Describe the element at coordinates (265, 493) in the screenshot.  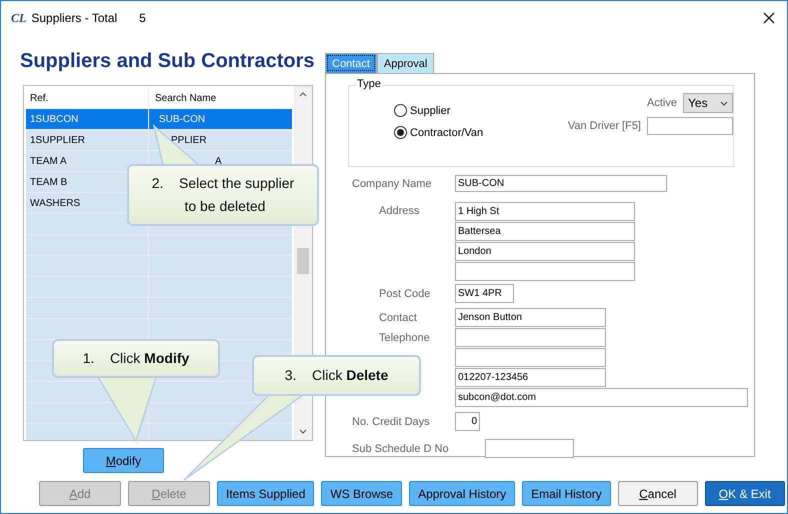
I see `action-button: Items Supplied` at that location.